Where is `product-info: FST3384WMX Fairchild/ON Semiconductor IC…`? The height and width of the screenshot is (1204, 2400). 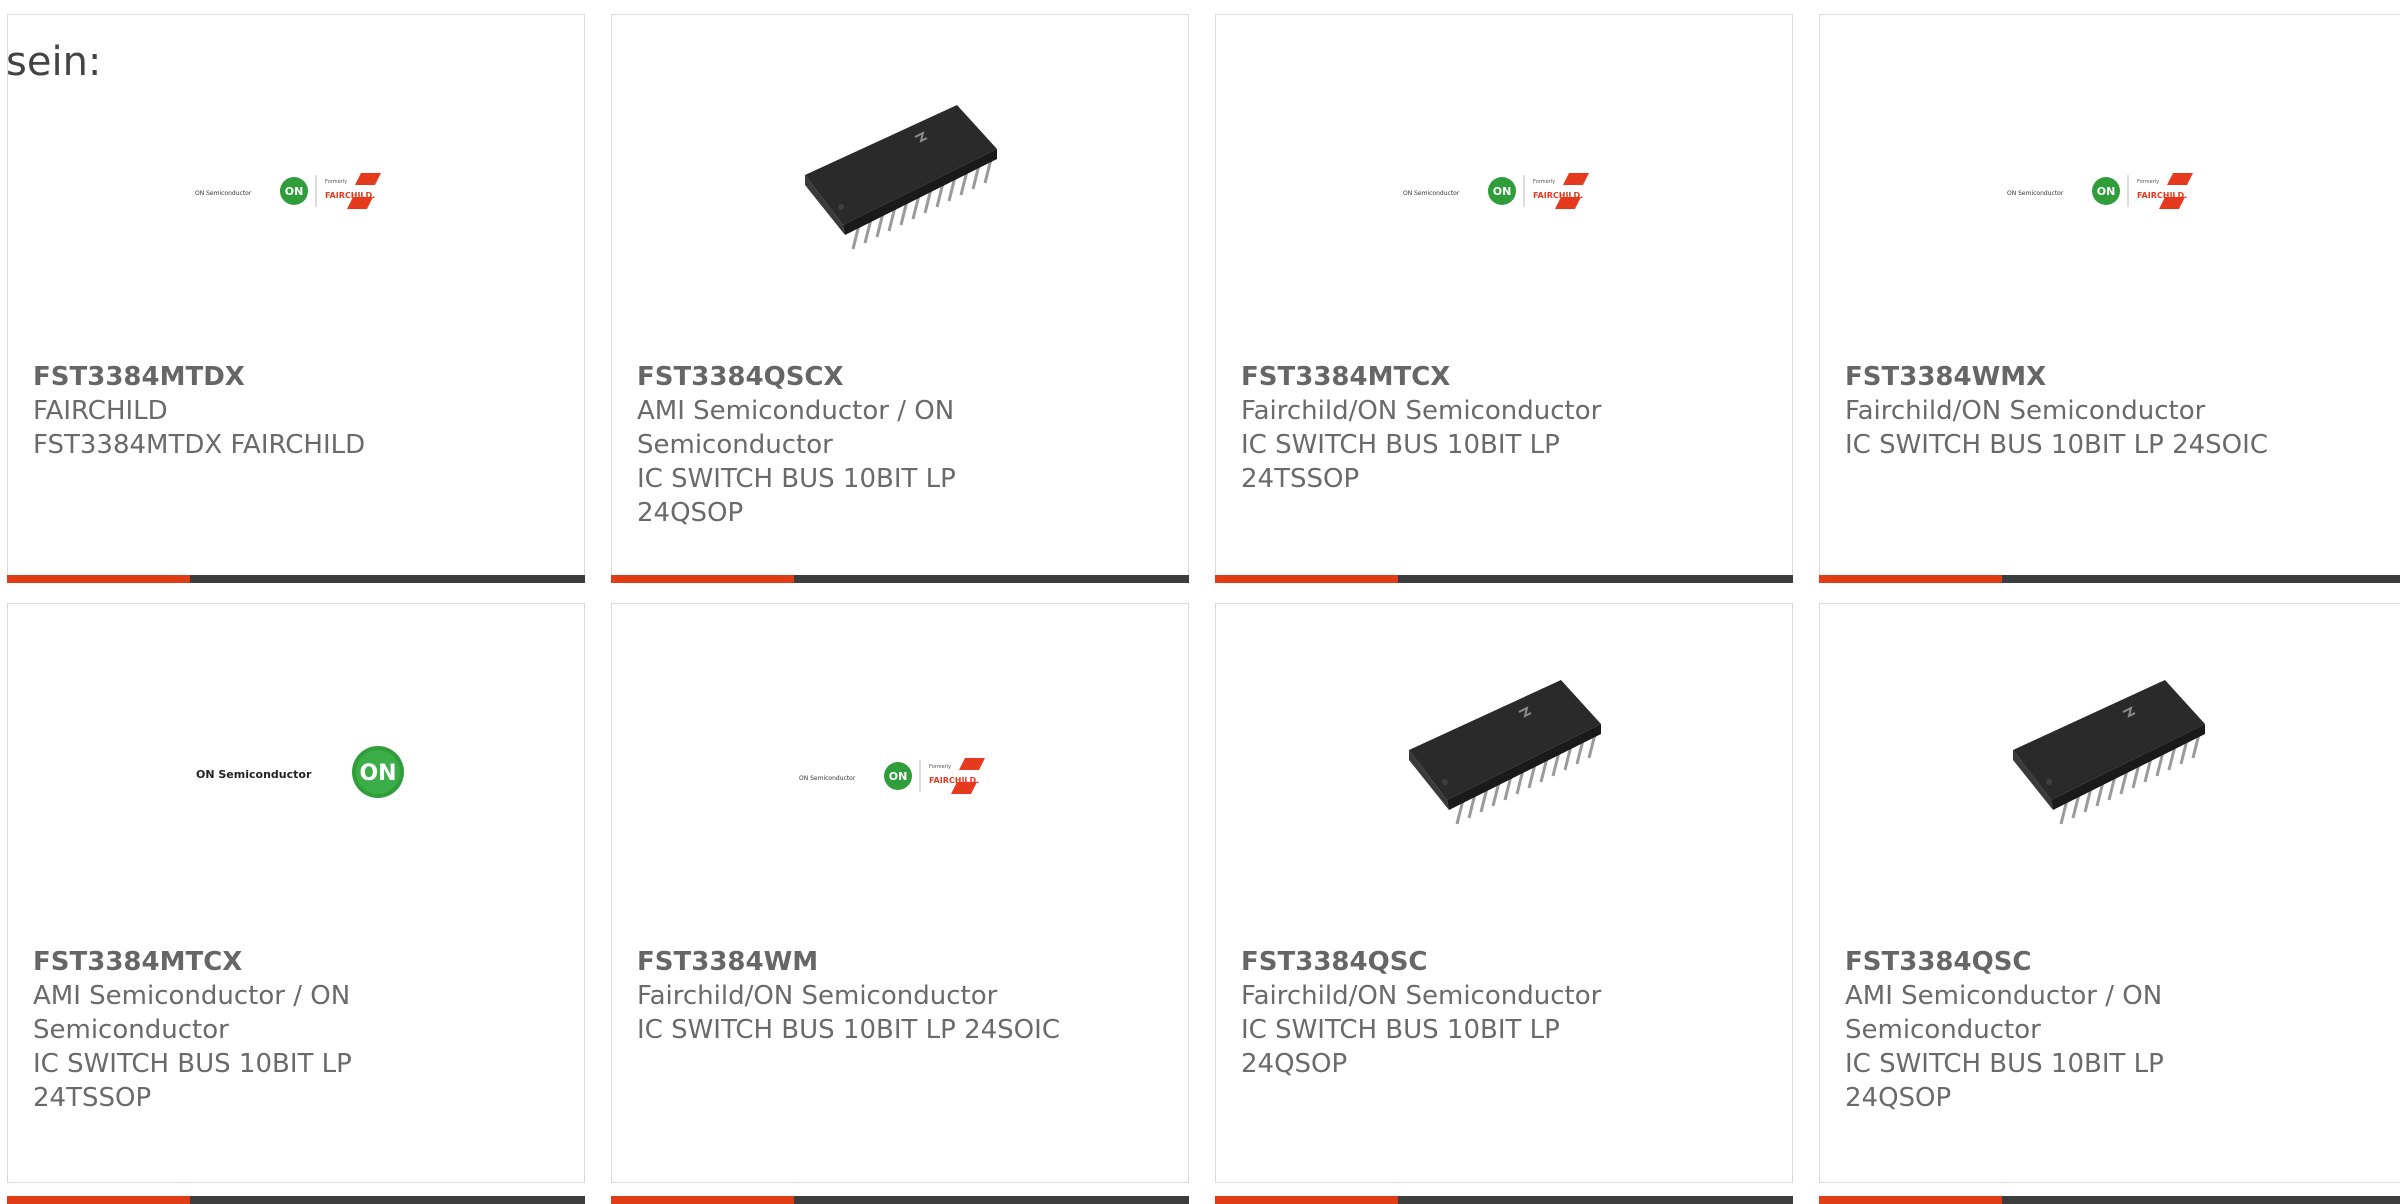
product-info: FST3384WMX Fairchild/ON Semiconductor IC… is located at coordinates (2116, 411).